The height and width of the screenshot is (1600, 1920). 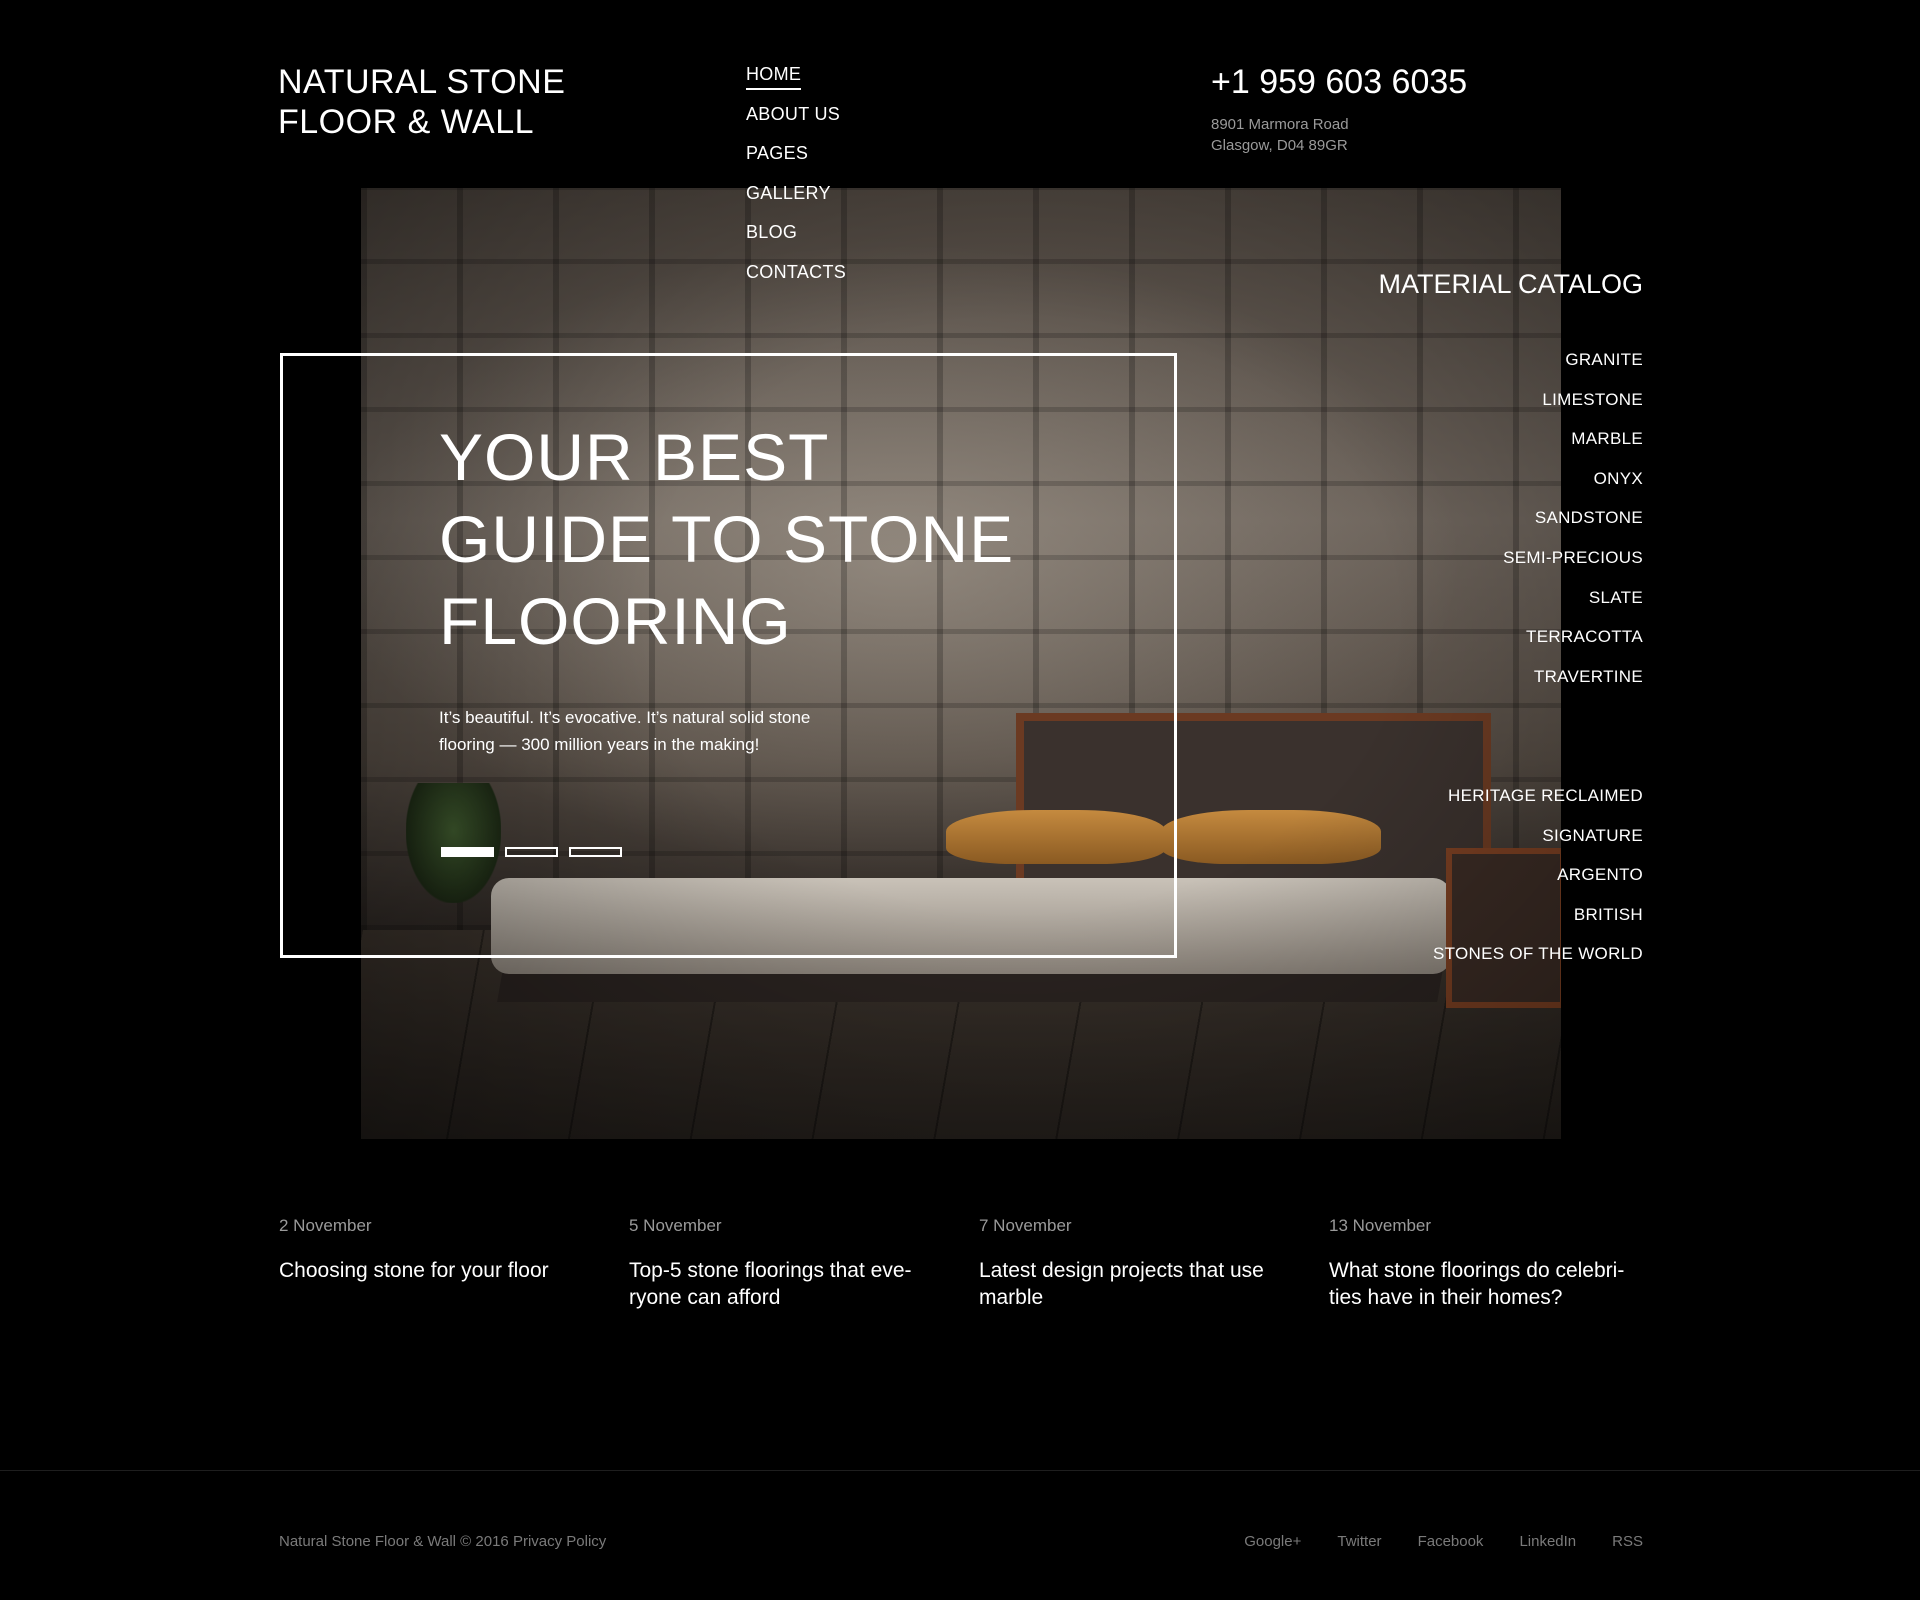 I want to click on nav-item-pages: PAGES, so click(x=796, y=163).